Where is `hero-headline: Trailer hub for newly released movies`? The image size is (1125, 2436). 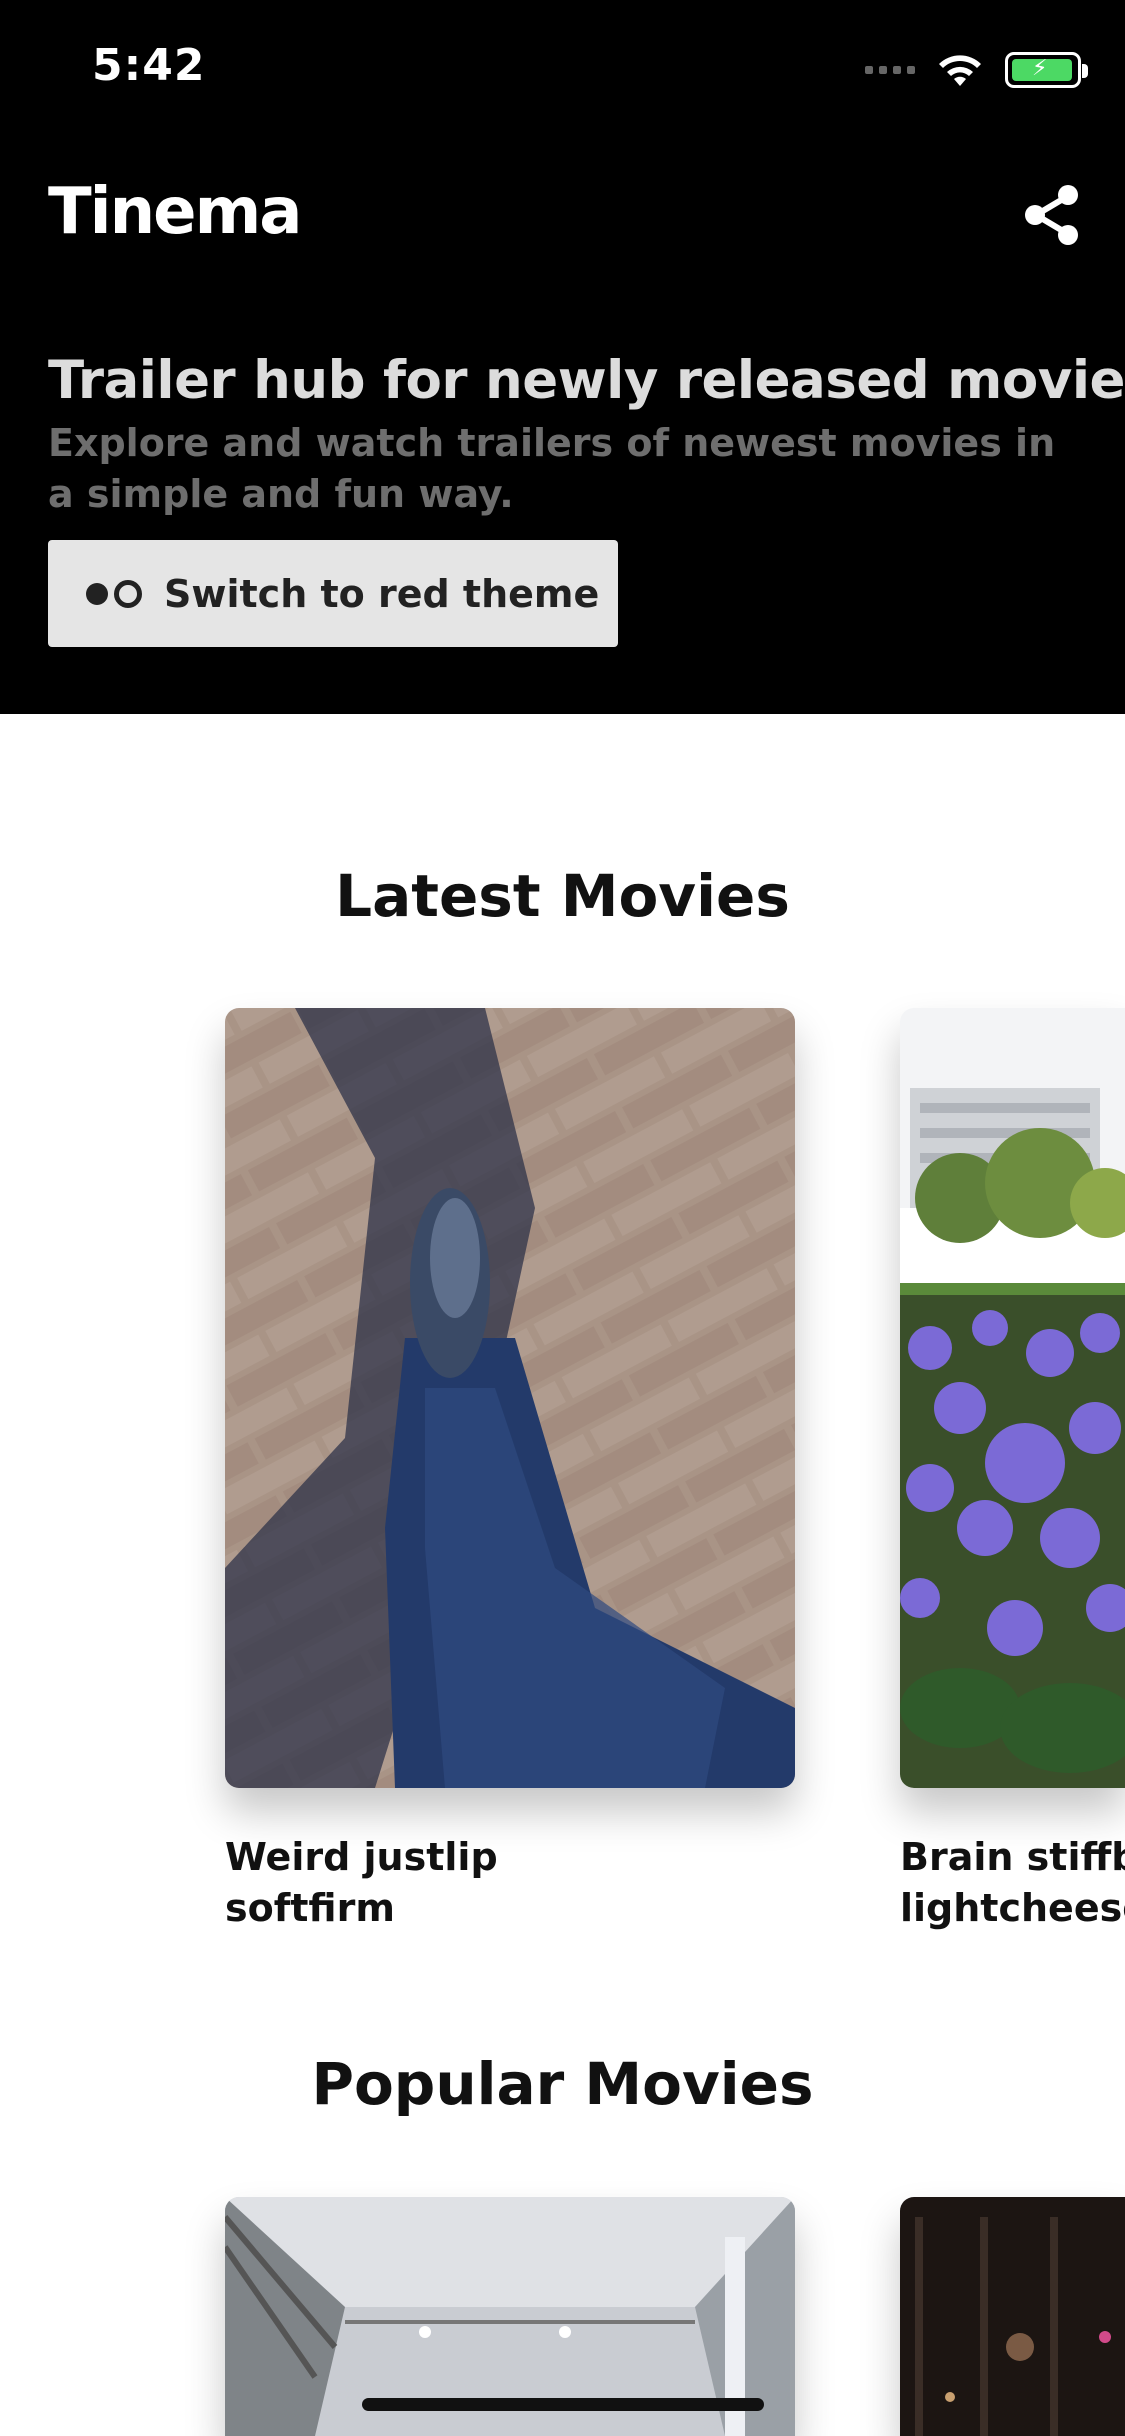 hero-headline: Trailer hub for newly released movies is located at coordinates (586, 380).